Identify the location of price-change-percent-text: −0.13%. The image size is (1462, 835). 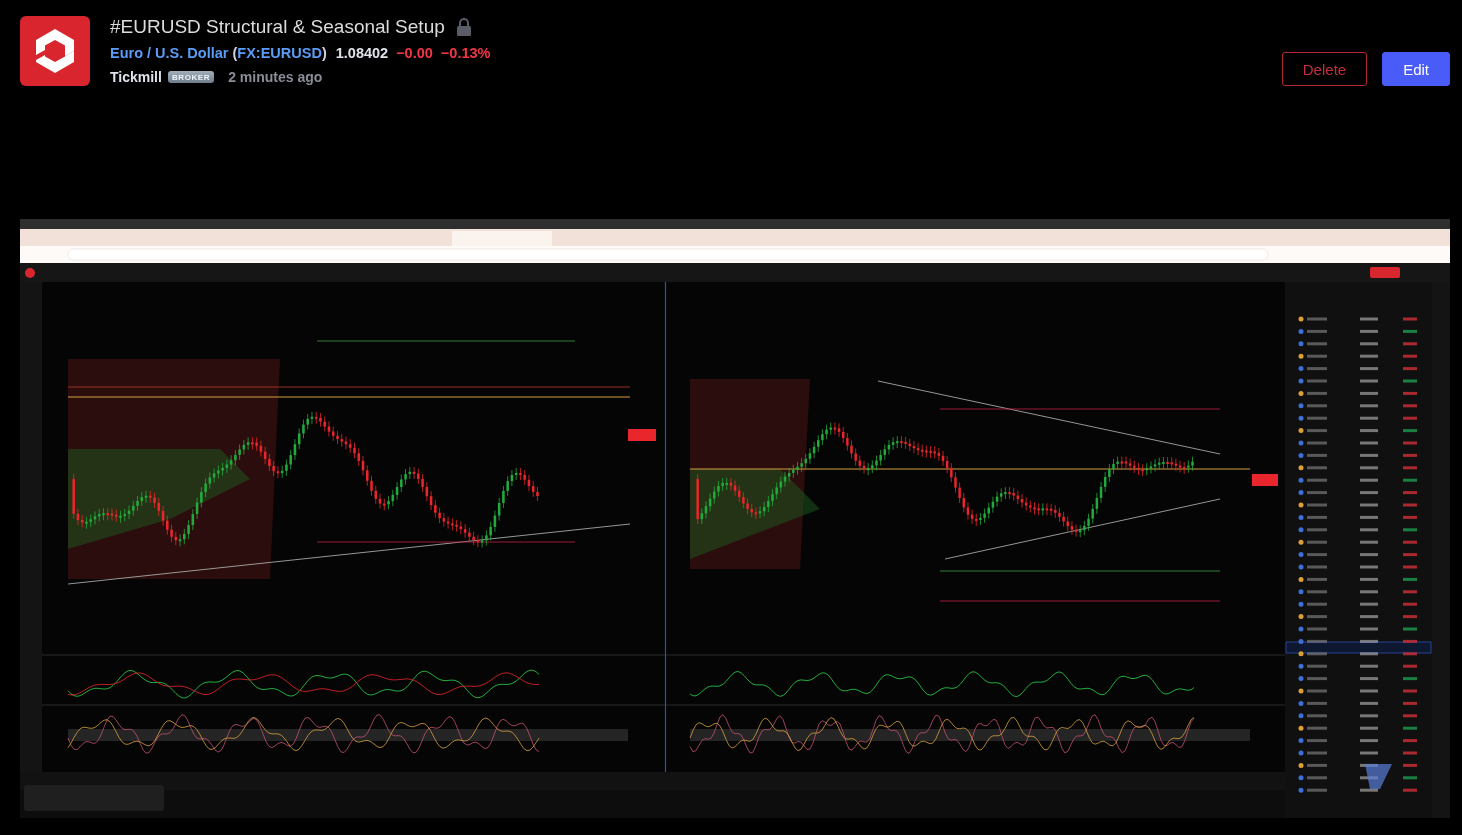
(465, 53).